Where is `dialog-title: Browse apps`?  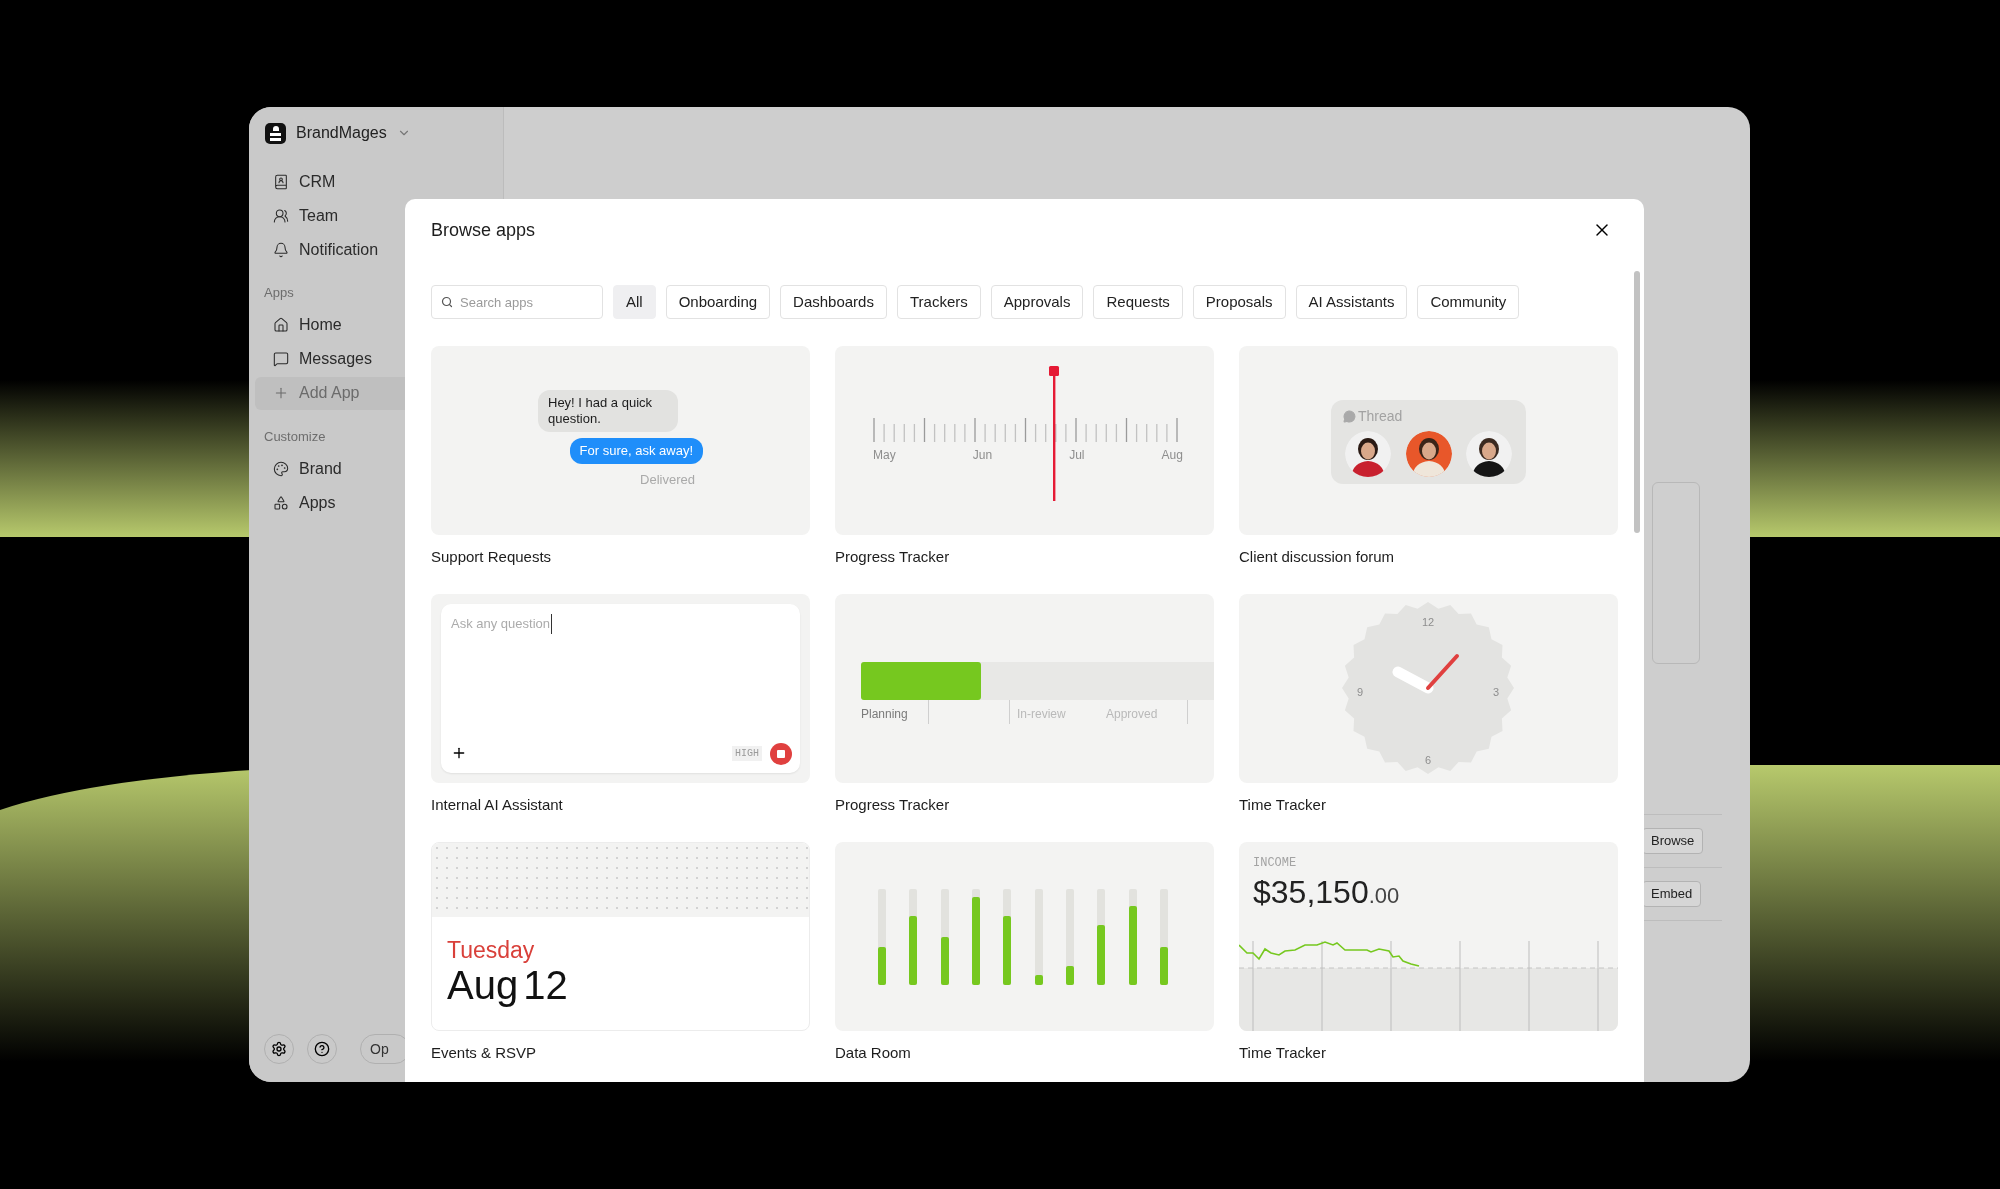
dialog-title: Browse apps is located at coordinates (483, 230).